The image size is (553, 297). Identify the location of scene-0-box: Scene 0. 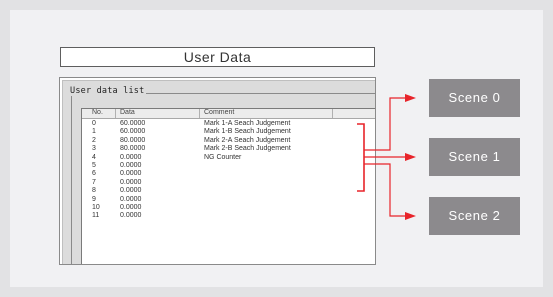
(474, 98).